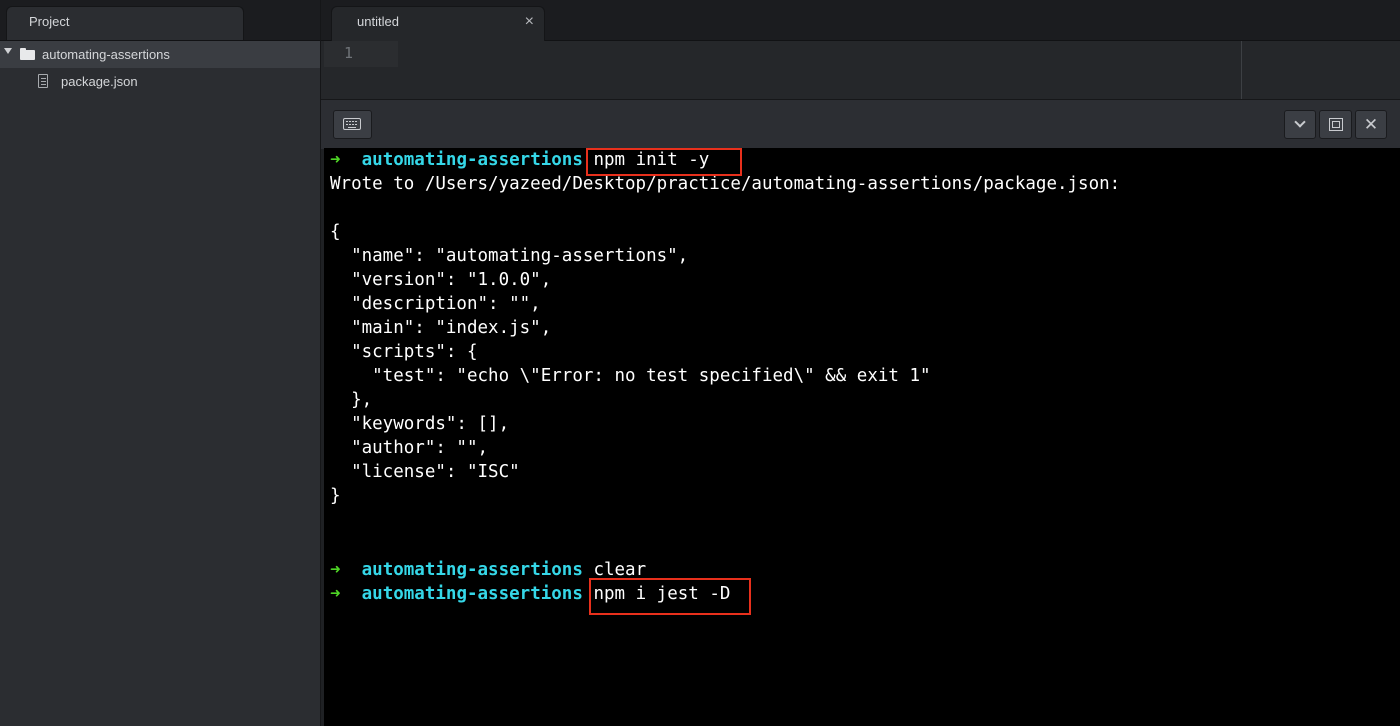 The image size is (1400, 726). What do you see at coordinates (361, 54) in the screenshot?
I see `gutter-current-line: 1` at bounding box center [361, 54].